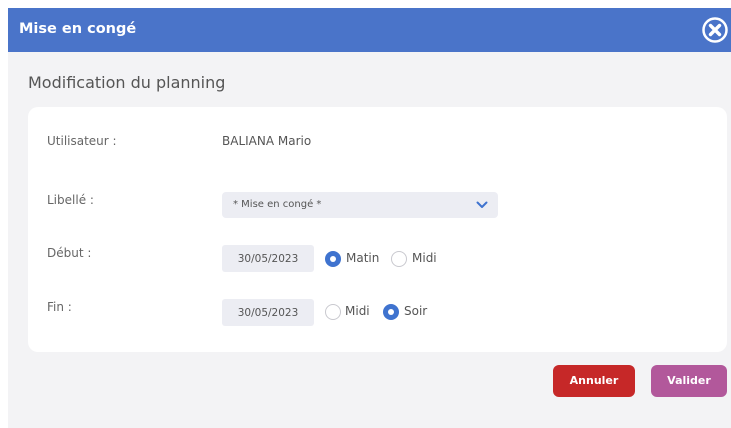 This screenshot has height=428, width=731. What do you see at coordinates (399, 259) in the screenshot?
I see `debut-radio-midi` at bounding box center [399, 259].